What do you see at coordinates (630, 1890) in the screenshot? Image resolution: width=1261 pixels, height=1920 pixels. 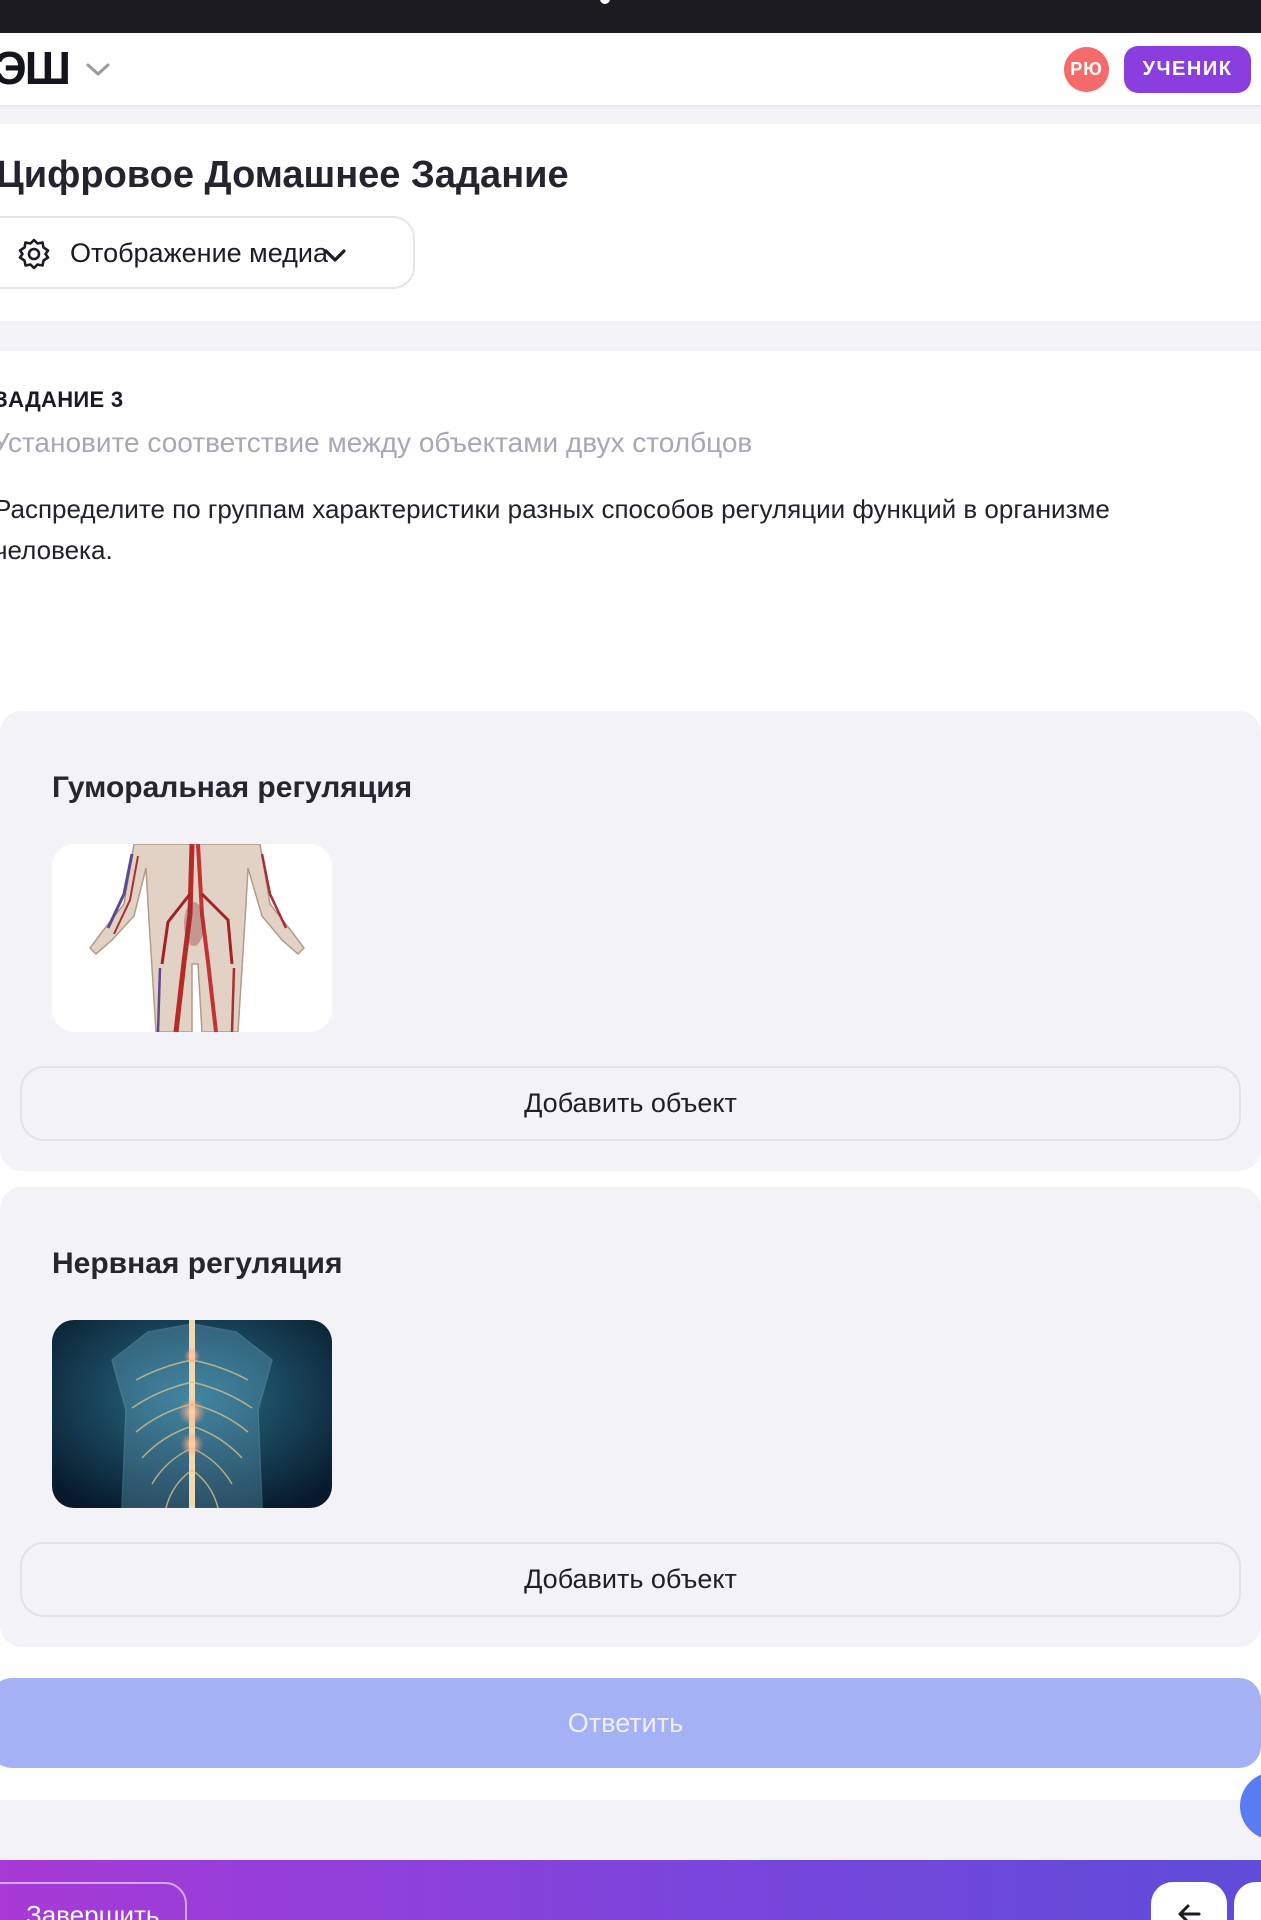 I see `footer-bar: Завершить` at bounding box center [630, 1890].